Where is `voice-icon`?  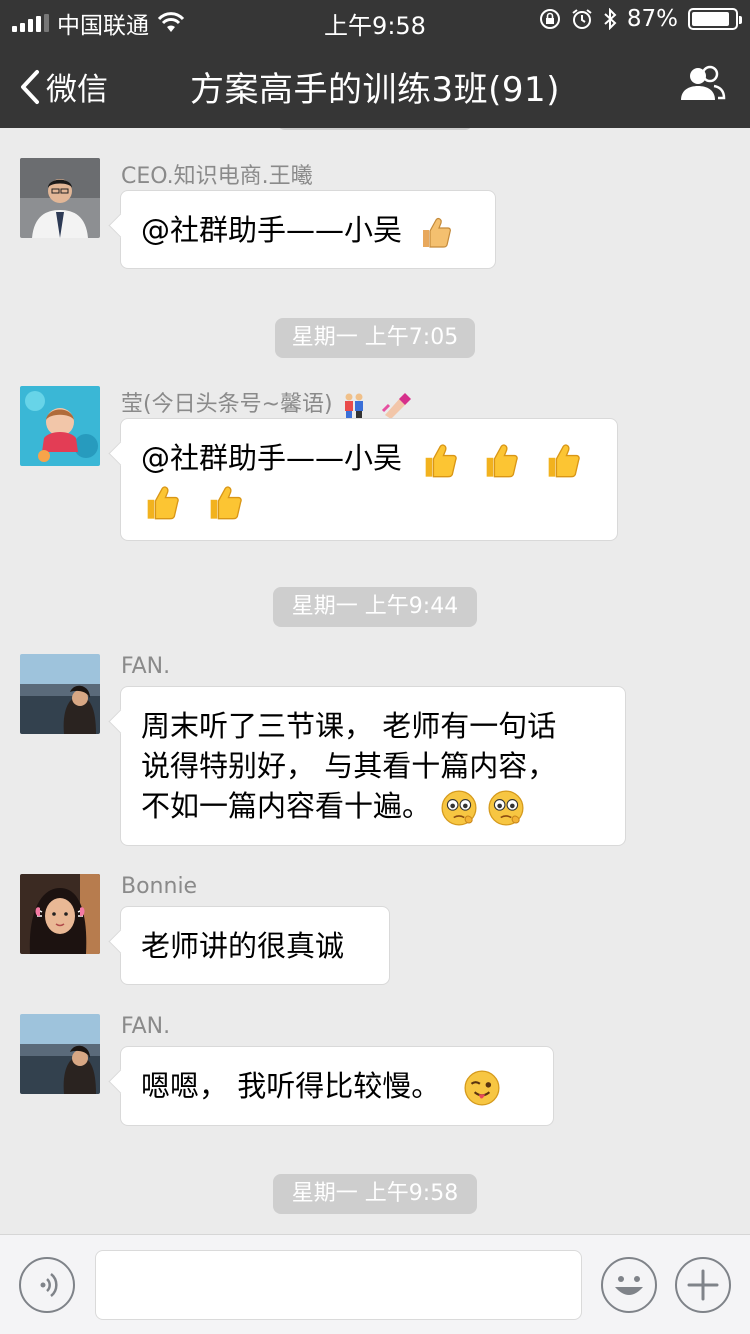
voice-icon is located at coordinates (49, 1285).